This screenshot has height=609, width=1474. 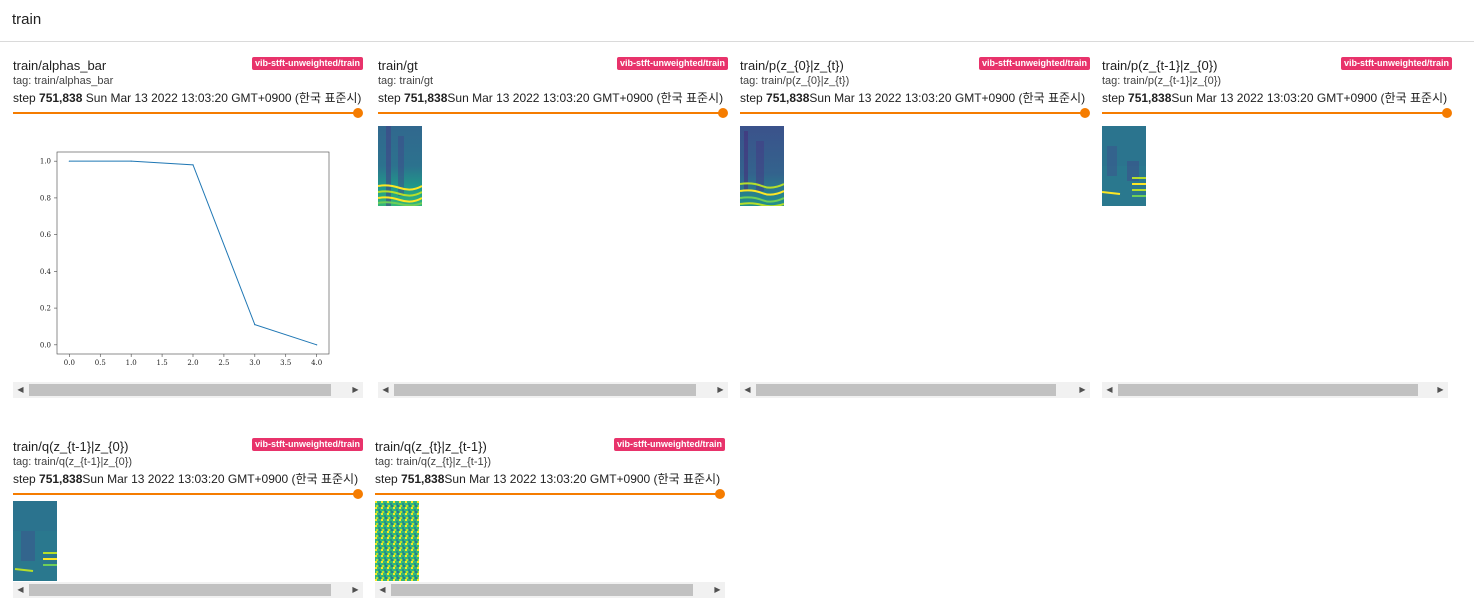 What do you see at coordinates (60, 65) in the screenshot?
I see `card-title: train/alphas_bar` at bounding box center [60, 65].